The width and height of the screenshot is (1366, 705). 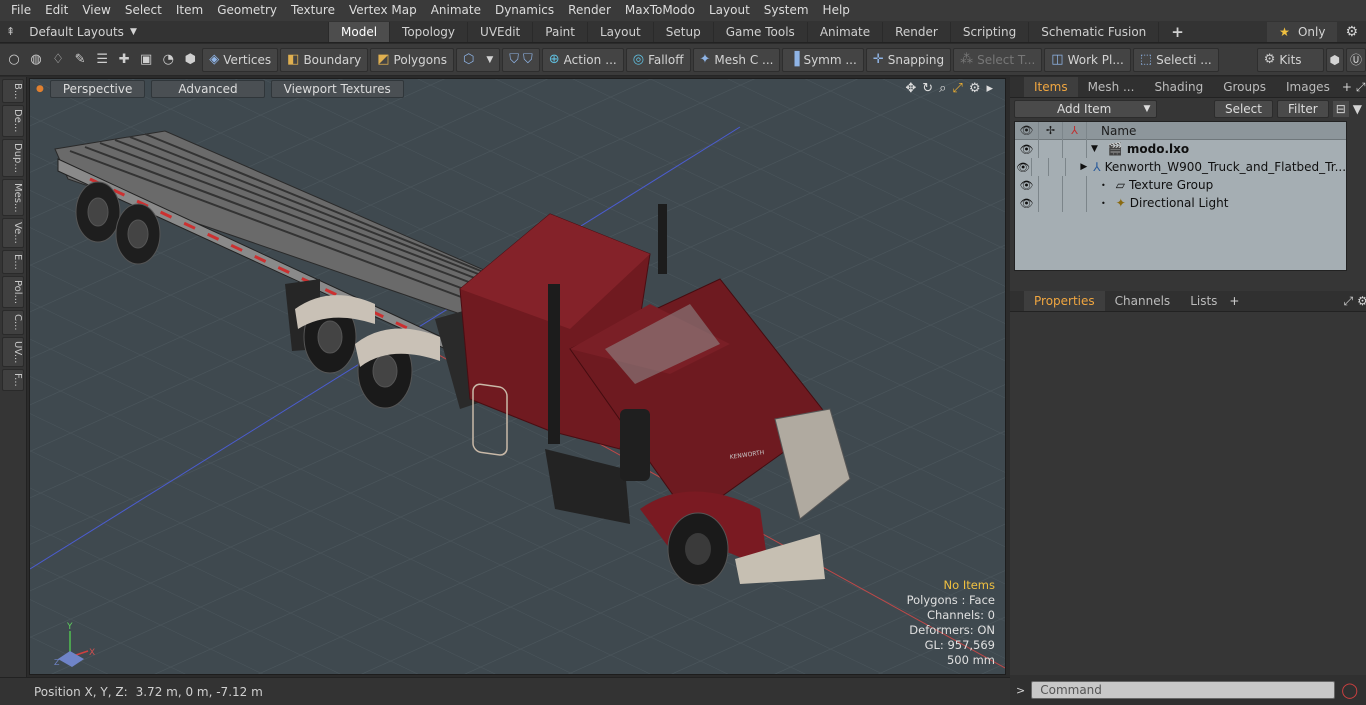 I want to click on add-item-button: Add Item ▼, so click(x=1086, y=109).